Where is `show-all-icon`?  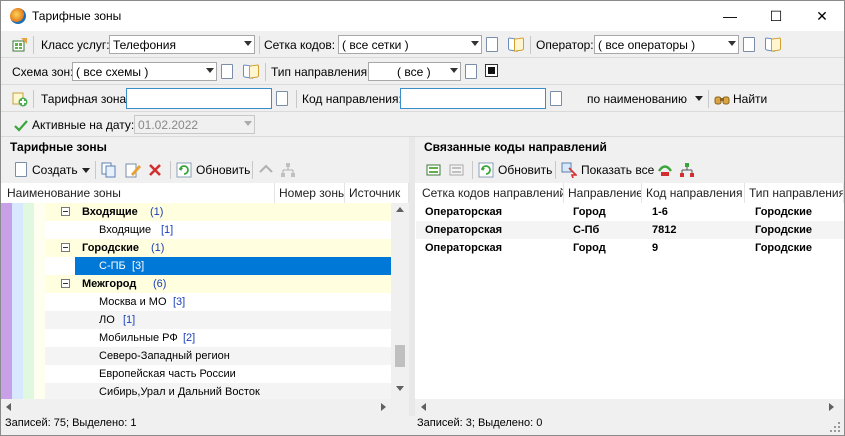
show-all-icon is located at coordinates (569, 170).